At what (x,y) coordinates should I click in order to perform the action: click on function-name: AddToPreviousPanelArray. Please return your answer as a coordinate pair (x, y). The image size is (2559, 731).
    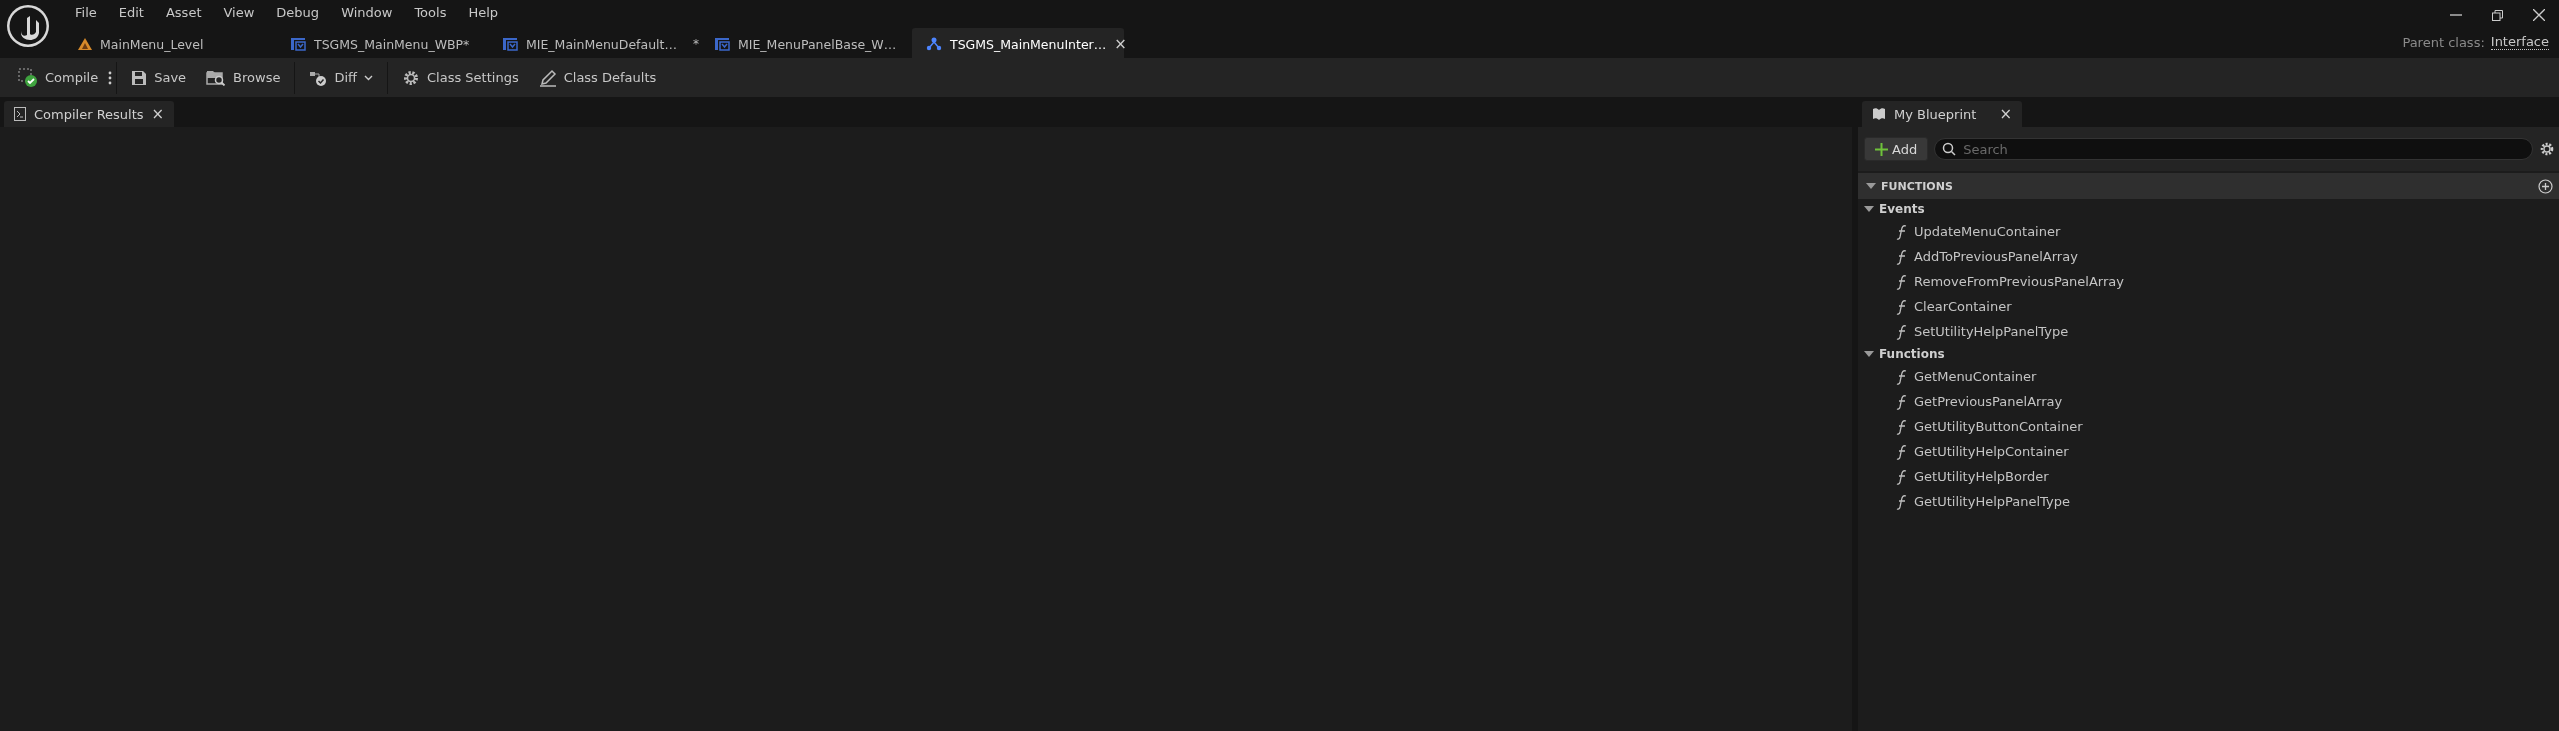
    Looking at the image, I should click on (1996, 256).